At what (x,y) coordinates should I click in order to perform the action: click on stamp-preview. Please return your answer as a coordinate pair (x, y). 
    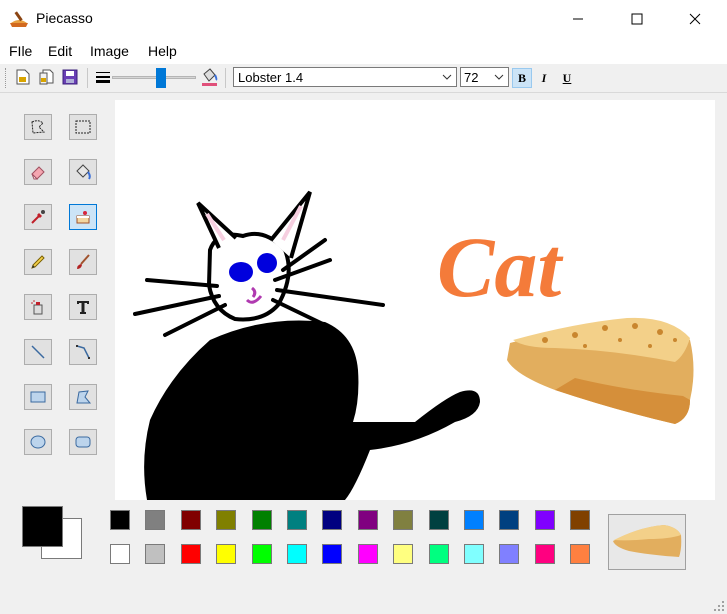
    Looking at the image, I should click on (647, 542).